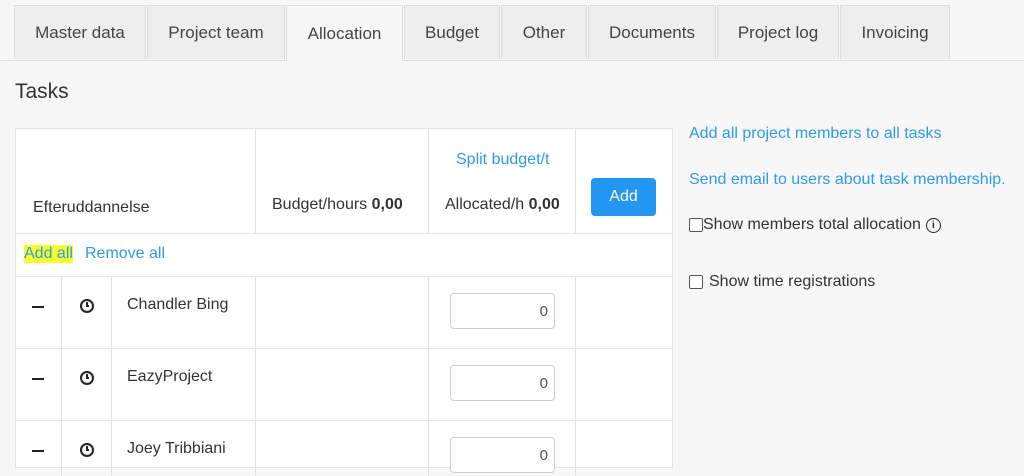  What do you see at coordinates (42, 91) in the screenshot?
I see `page-title: Tasks` at bounding box center [42, 91].